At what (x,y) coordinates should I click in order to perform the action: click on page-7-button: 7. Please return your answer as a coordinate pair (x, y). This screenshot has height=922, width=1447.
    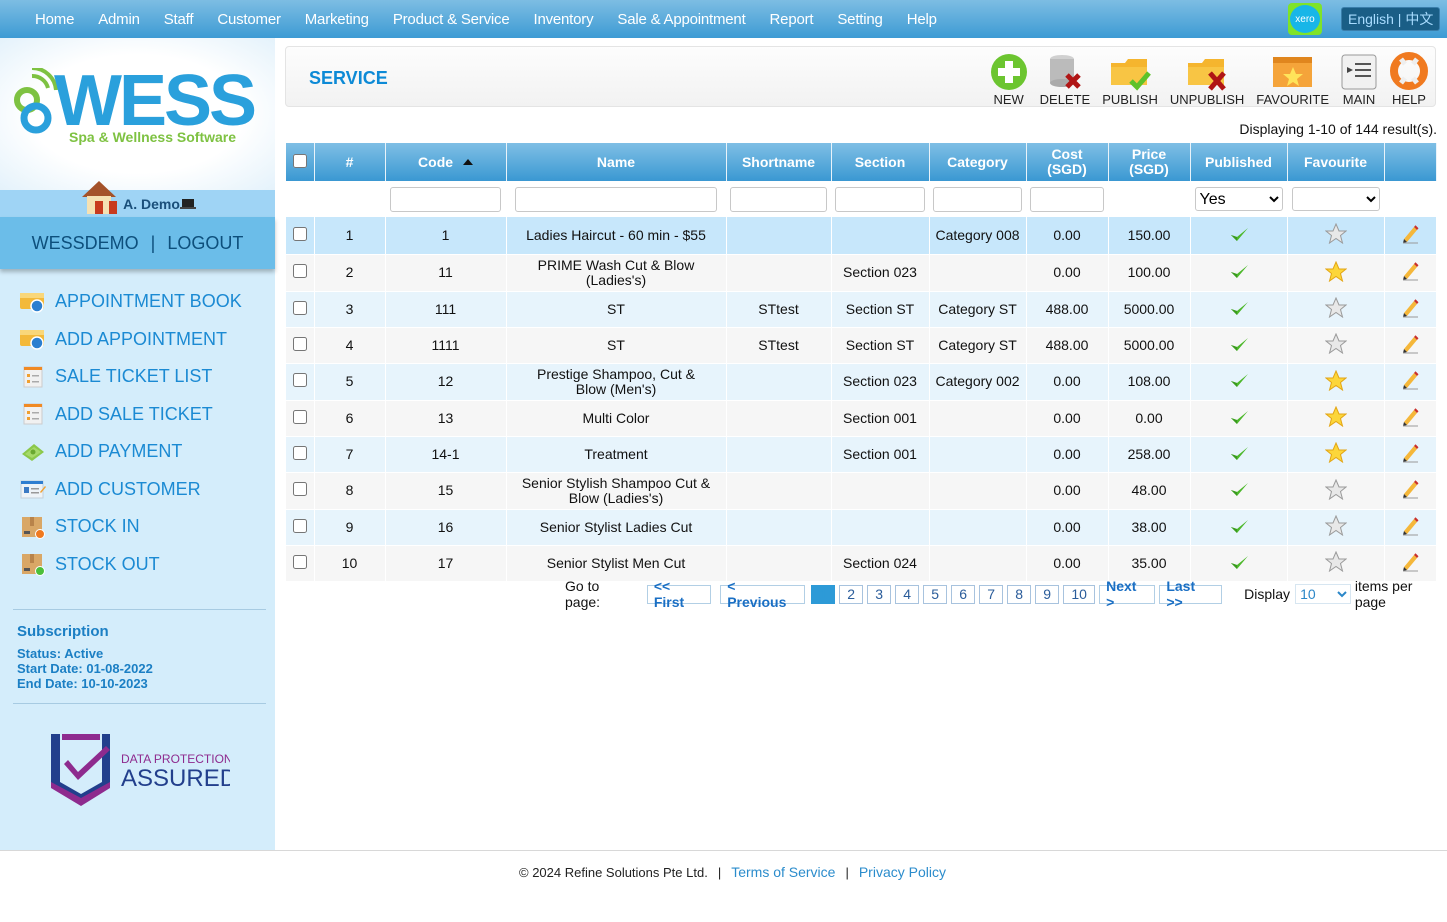
    Looking at the image, I should click on (991, 594).